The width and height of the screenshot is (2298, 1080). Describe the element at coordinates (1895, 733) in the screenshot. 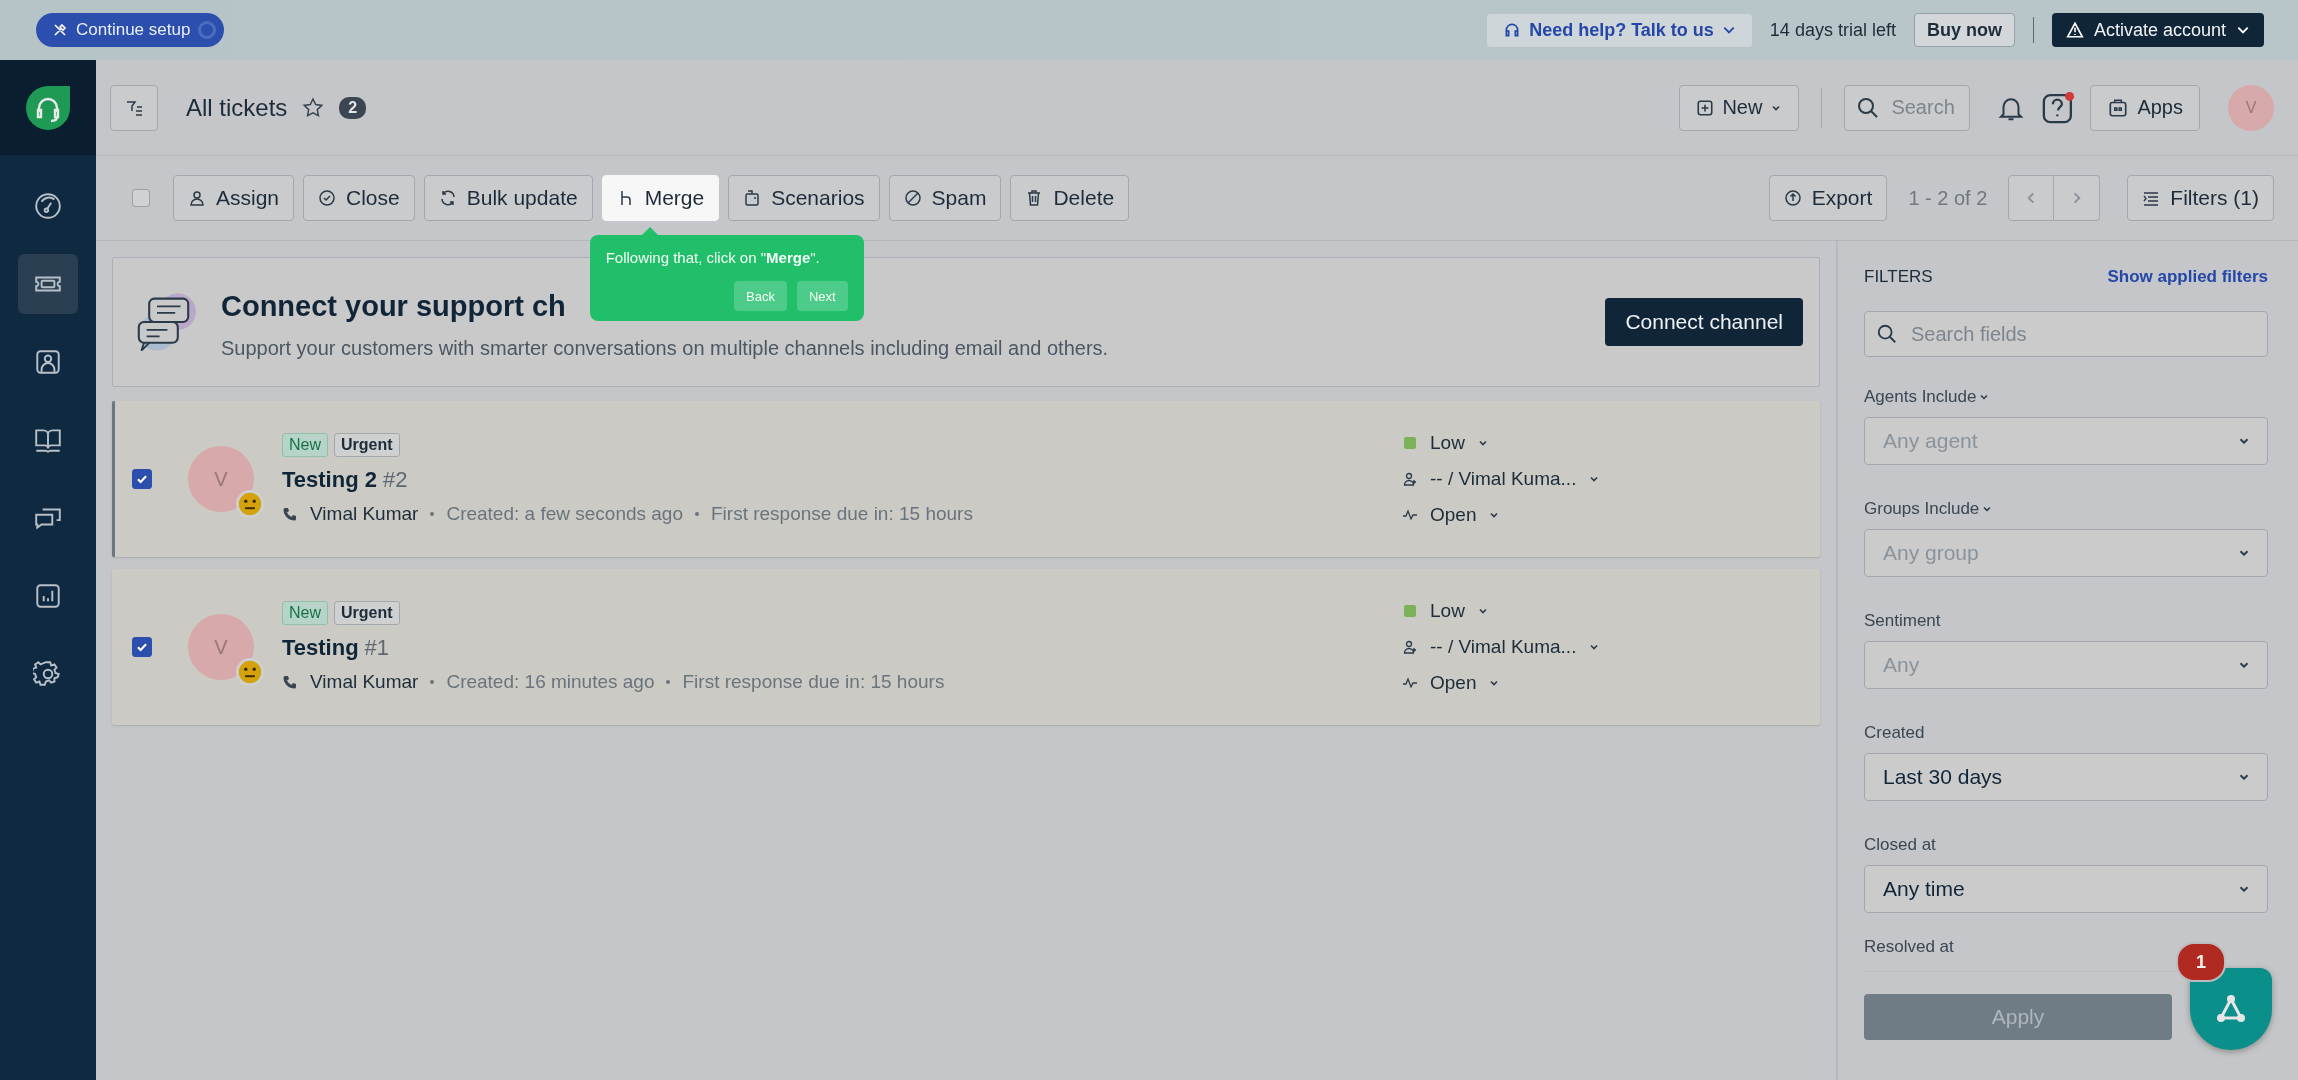

I see `filter-label: Created` at that location.